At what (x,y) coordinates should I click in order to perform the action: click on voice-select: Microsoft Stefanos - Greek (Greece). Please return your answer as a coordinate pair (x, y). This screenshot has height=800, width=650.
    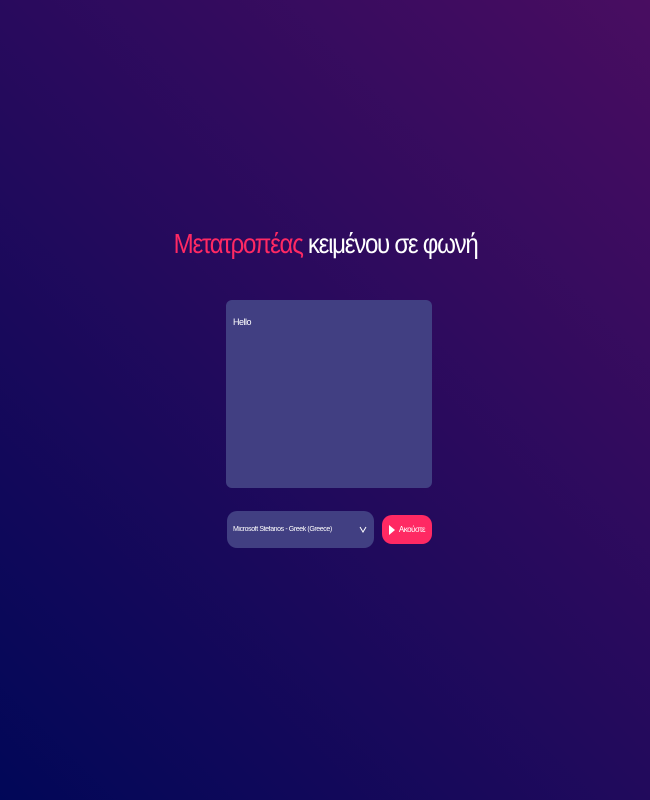
    Looking at the image, I should click on (300, 529).